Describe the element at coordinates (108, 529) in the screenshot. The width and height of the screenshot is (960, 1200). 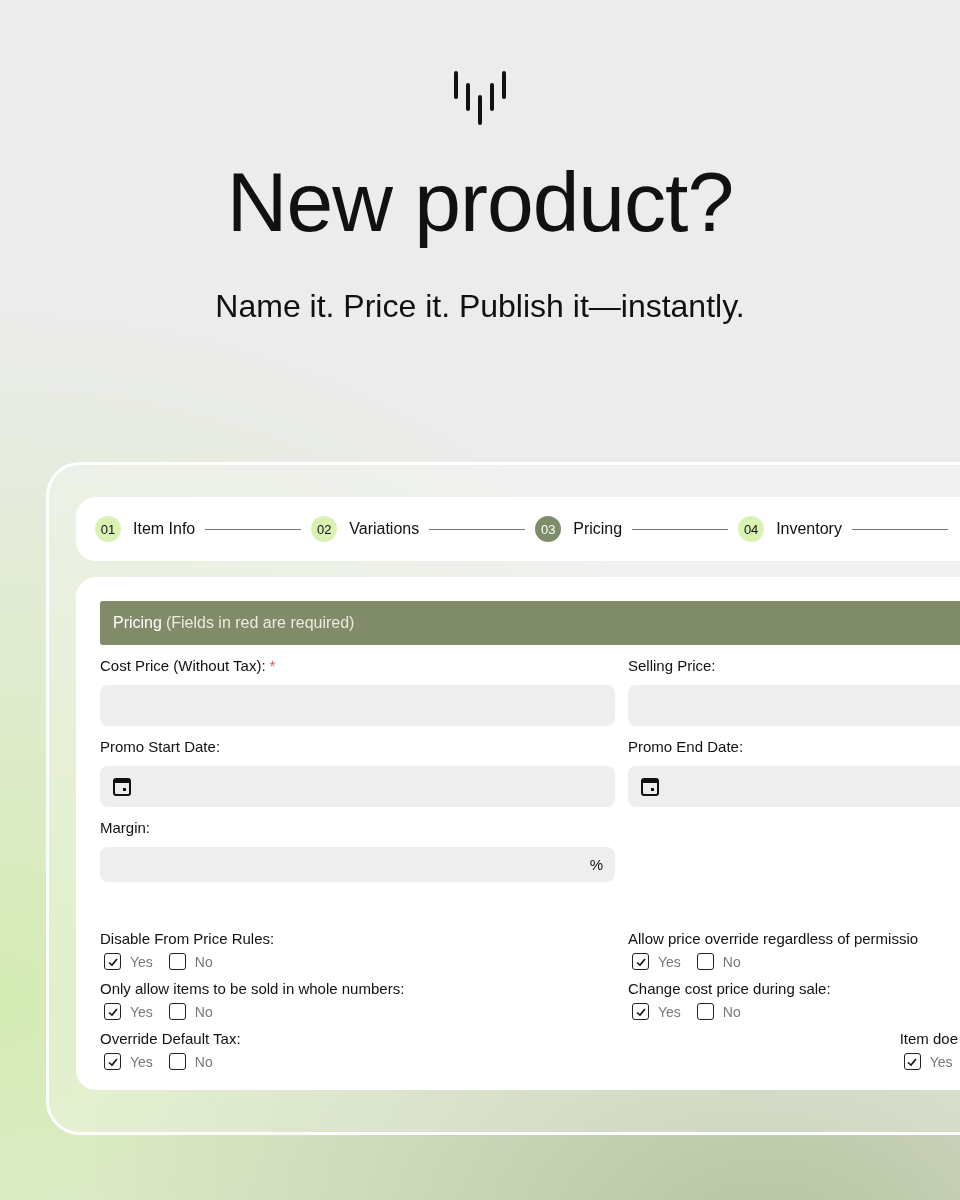
I see `step-number: 01` at that location.